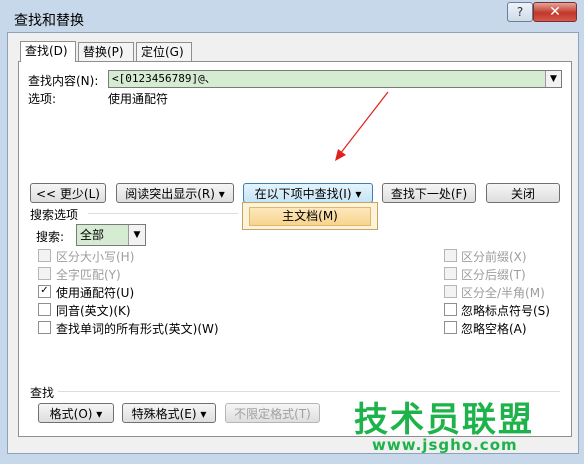 This screenshot has width=584, height=464. What do you see at coordinates (505, 311) in the screenshot?
I see `ignore-punctuation-label: 忽略标点符号(S)` at bounding box center [505, 311].